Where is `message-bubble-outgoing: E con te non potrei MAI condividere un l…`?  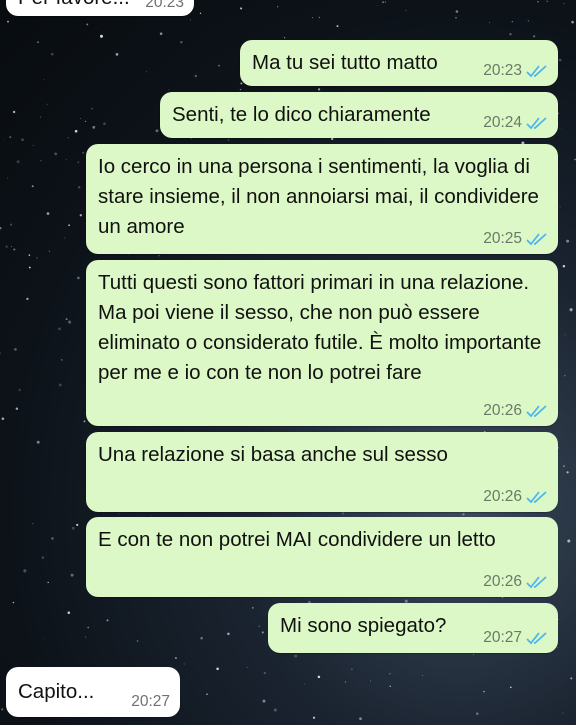
message-bubble-outgoing: E con te non potrei MAI condividere un l… is located at coordinates (322, 557).